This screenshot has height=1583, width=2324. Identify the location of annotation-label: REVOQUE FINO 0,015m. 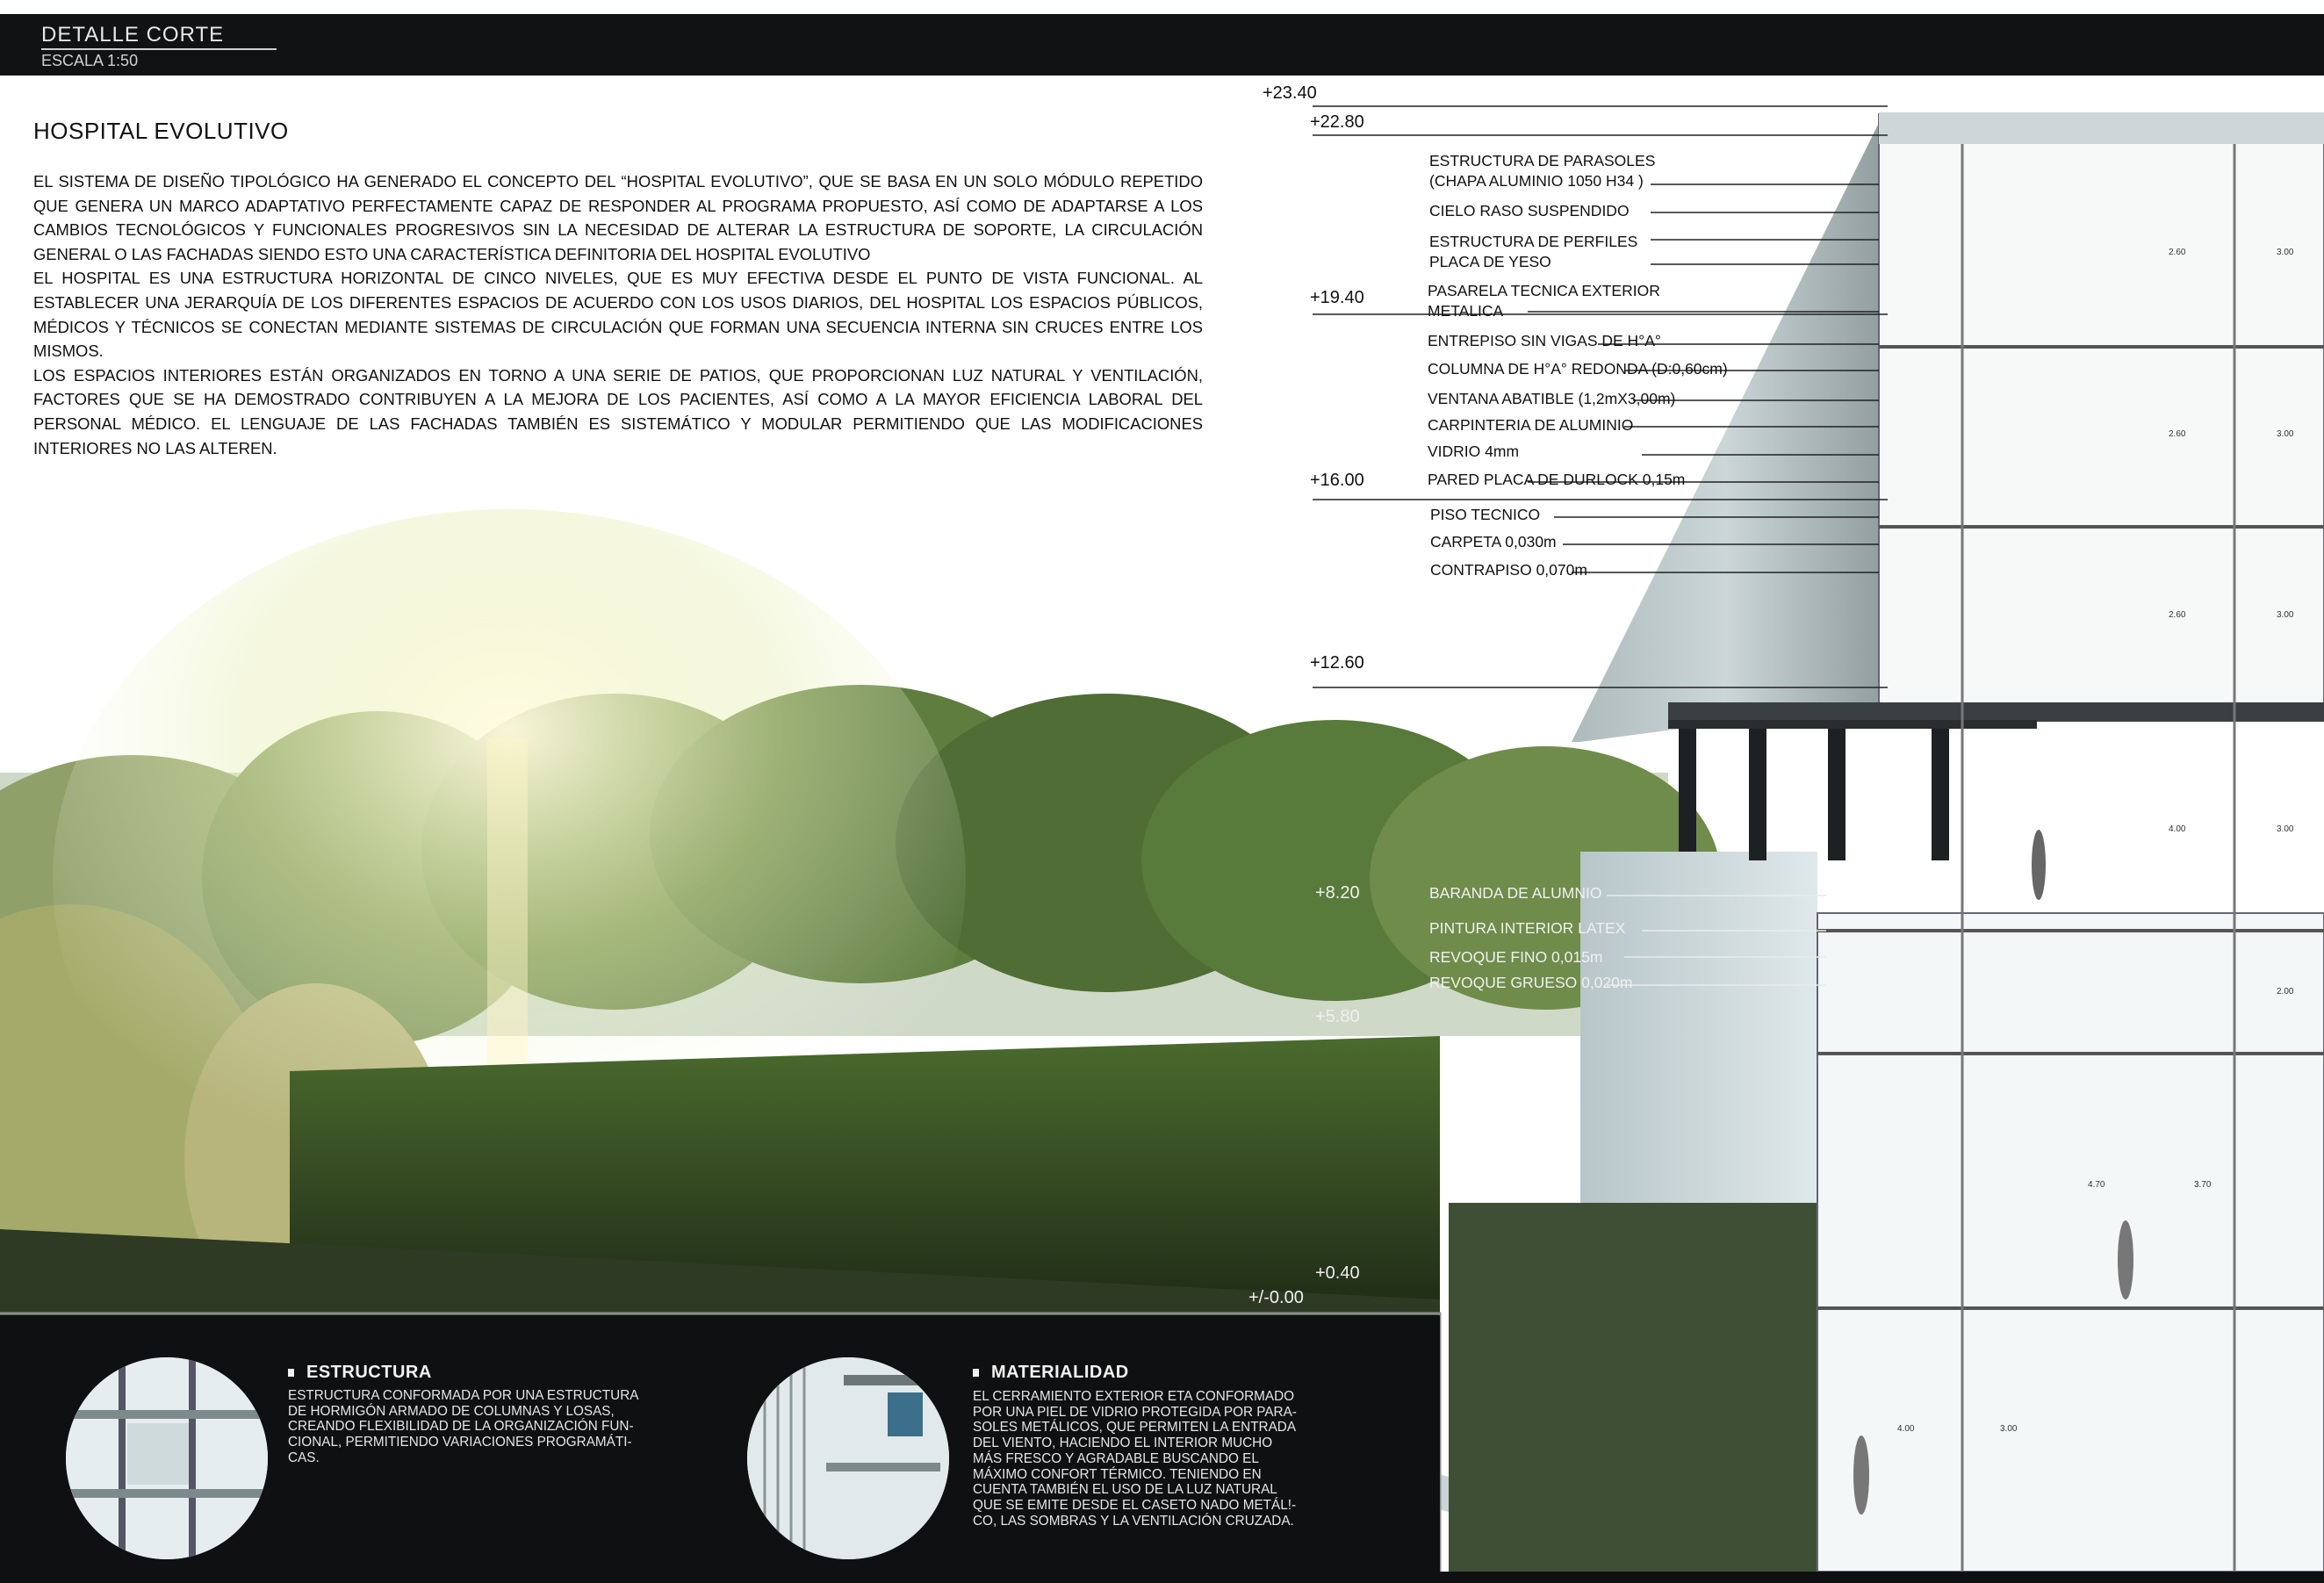
(1516, 957).